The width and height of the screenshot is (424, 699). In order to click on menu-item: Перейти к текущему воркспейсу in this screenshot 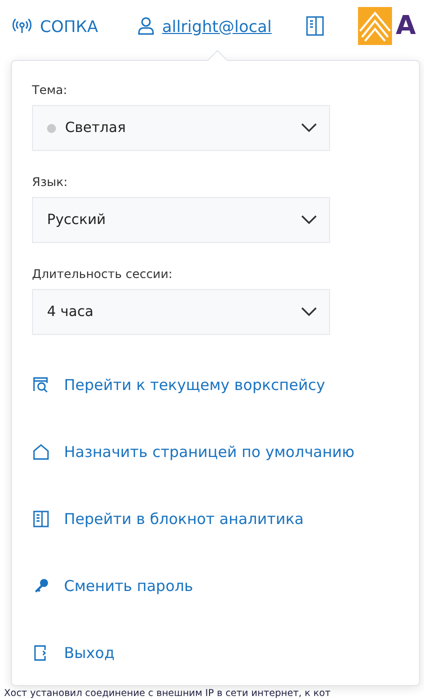, I will do `click(215, 384)`.